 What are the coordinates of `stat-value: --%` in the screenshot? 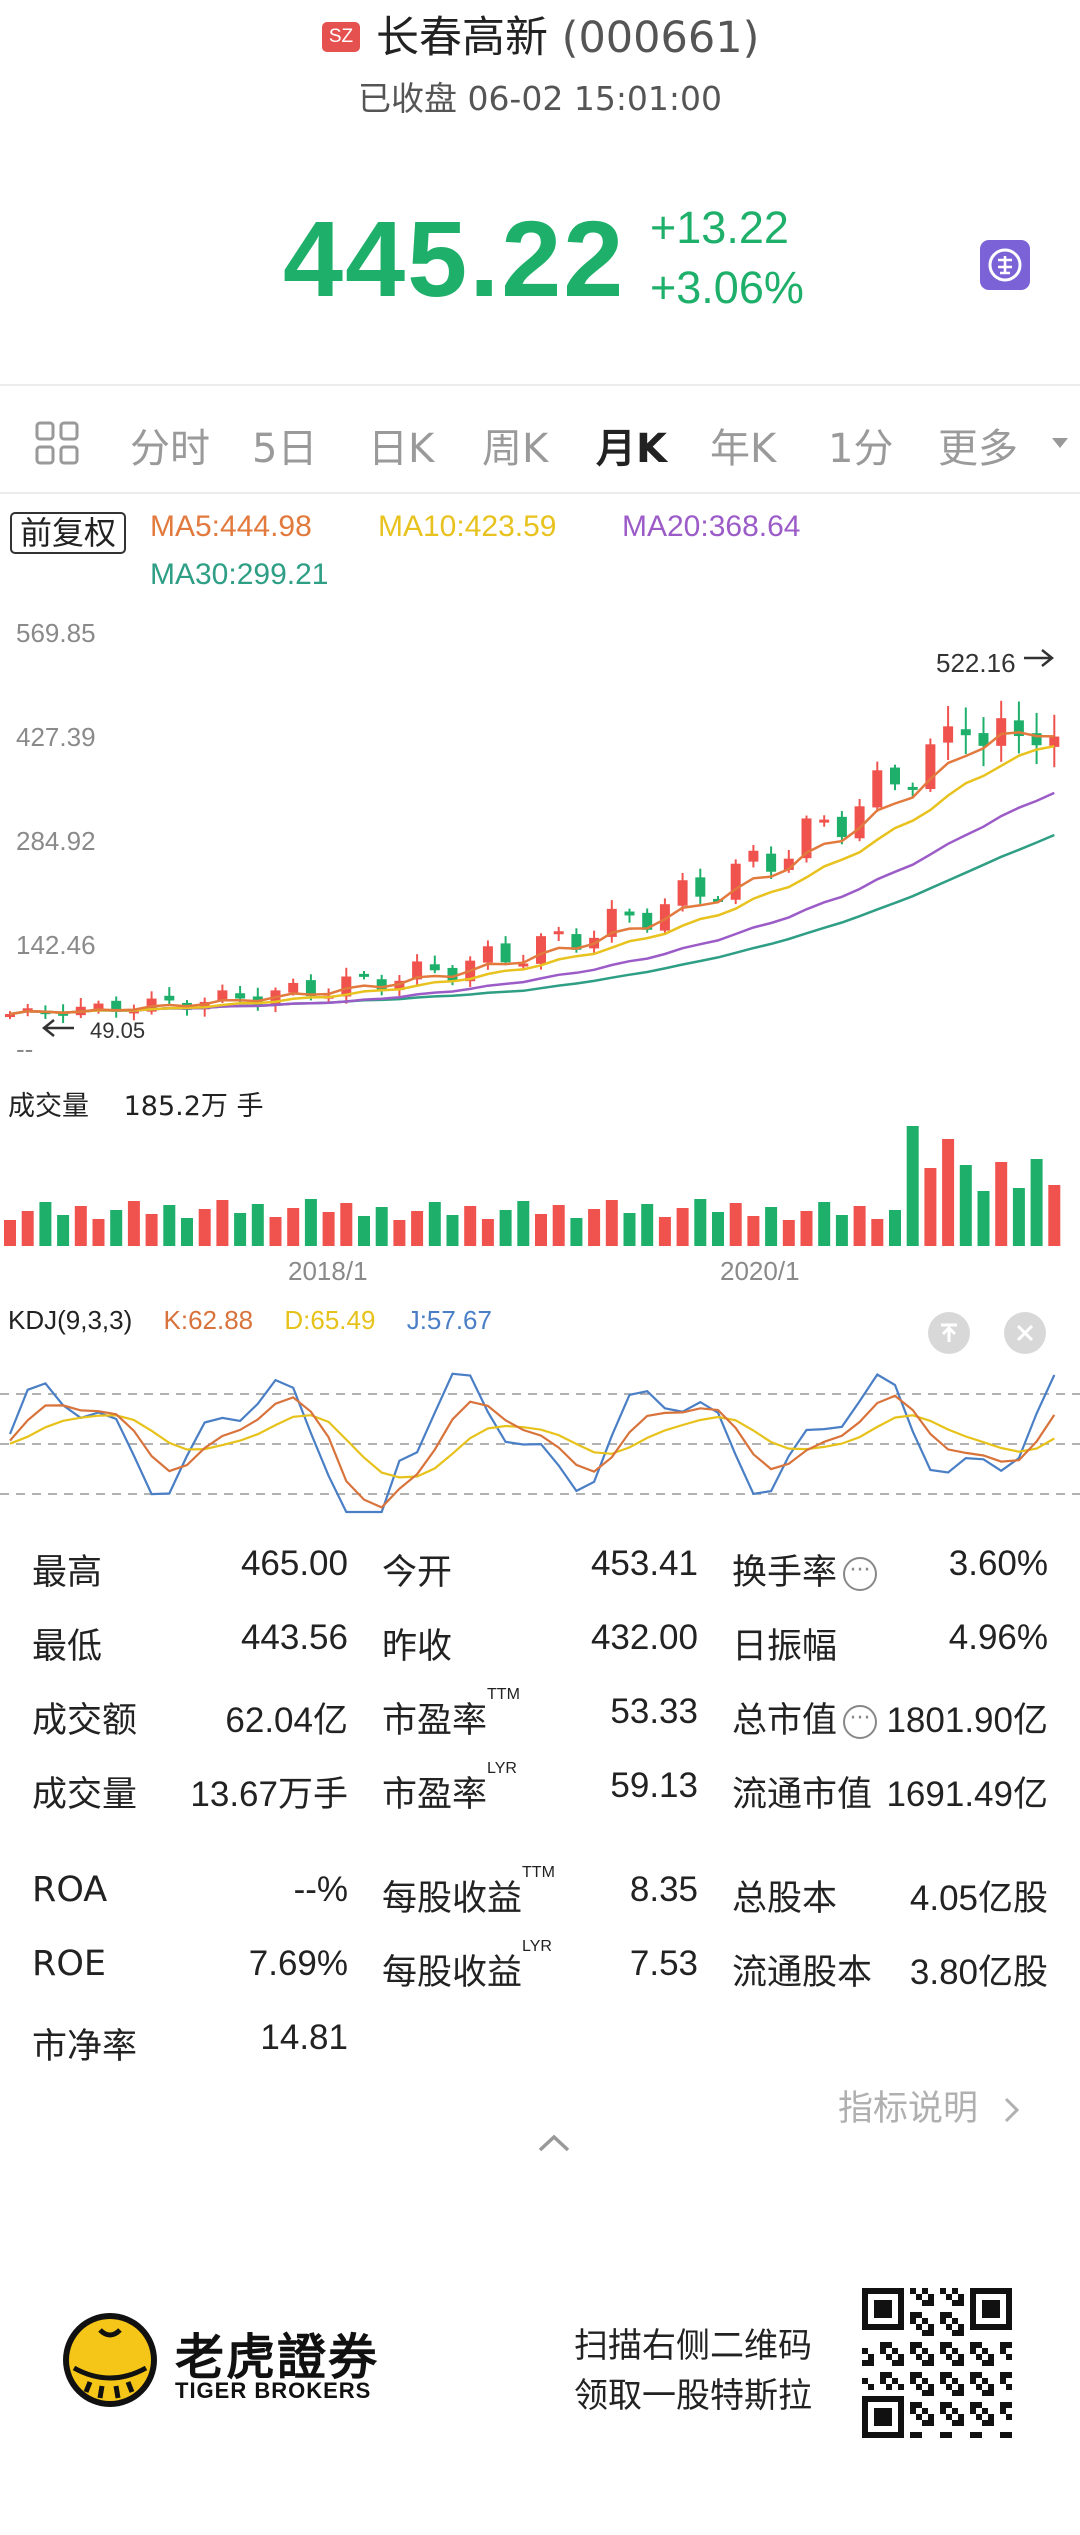 It's located at (320, 1889).